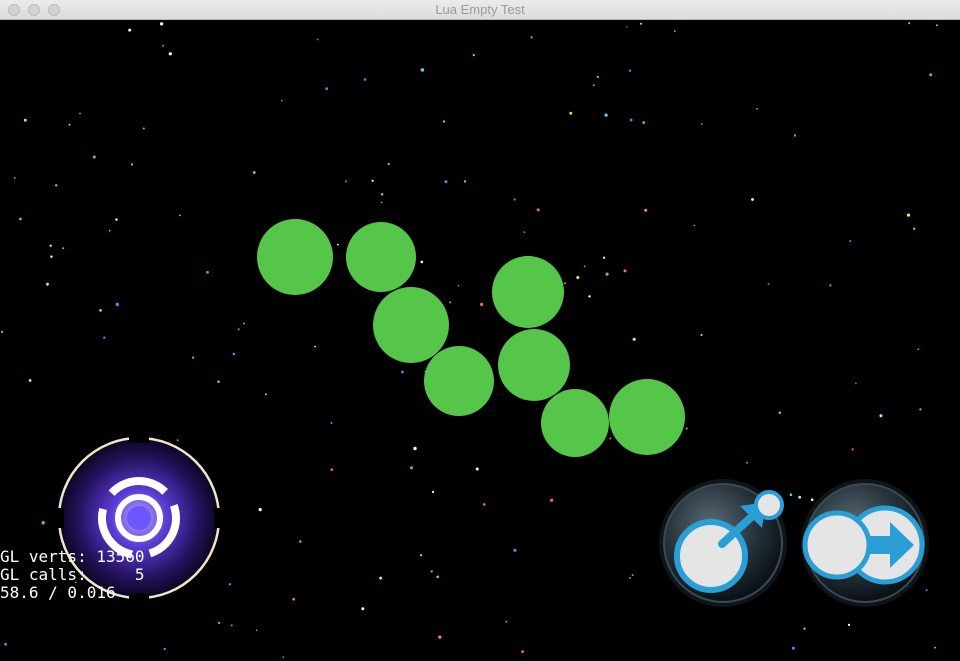 This screenshot has width=960, height=661. I want to click on jump-button, so click(723, 543).